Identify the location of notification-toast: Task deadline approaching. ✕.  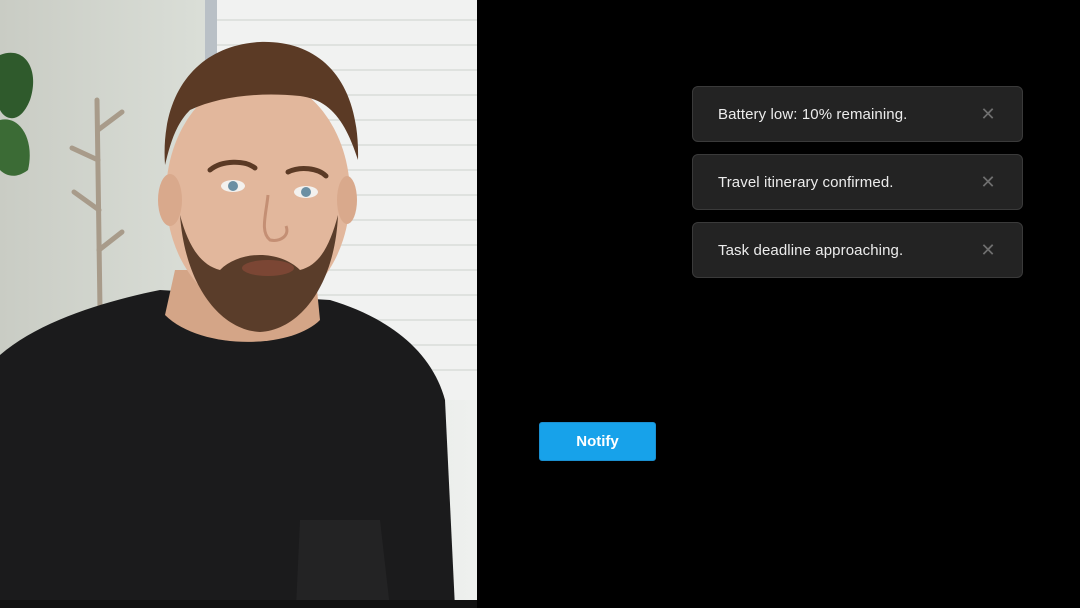
(857, 250).